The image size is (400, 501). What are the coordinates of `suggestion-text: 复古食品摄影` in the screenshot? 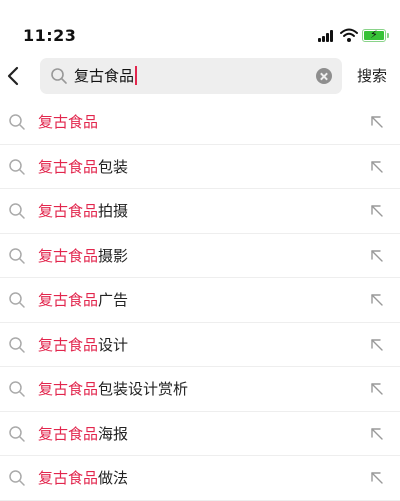 It's located at (83, 256).